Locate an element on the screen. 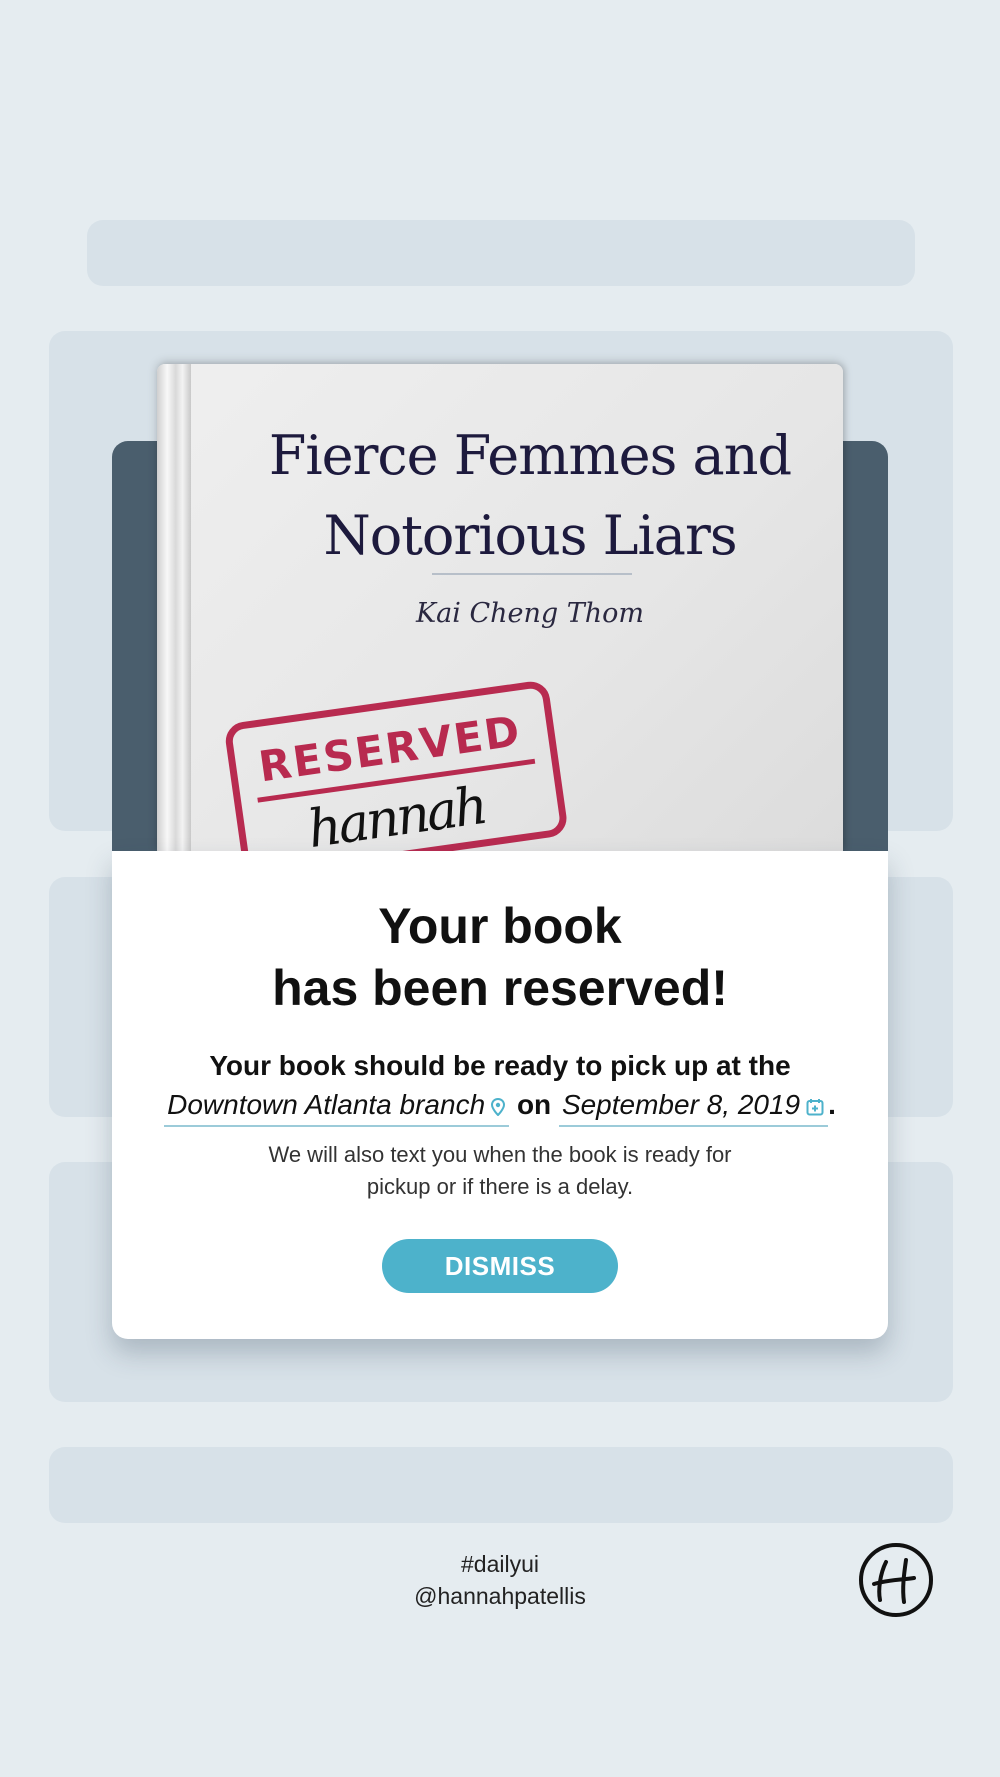 The image size is (1000, 1777). placeholder-bar-bottom is located at coordinates (501, 1485).